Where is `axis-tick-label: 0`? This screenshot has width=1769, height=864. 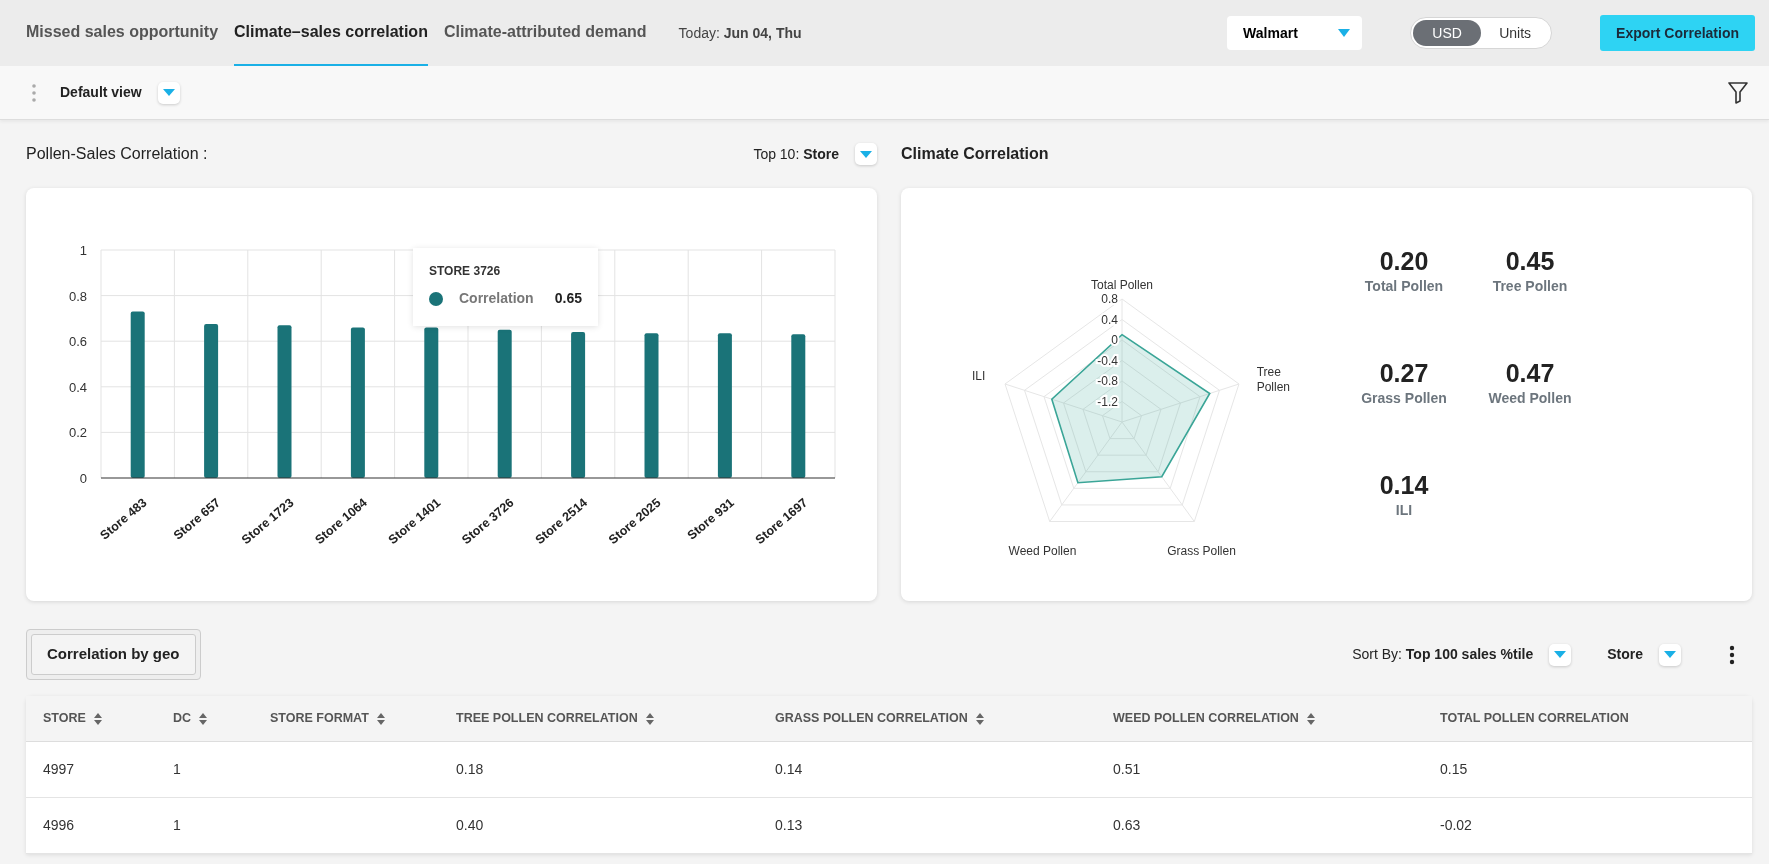
axis-tick-label: 0 is located at coordinates (83, 478).